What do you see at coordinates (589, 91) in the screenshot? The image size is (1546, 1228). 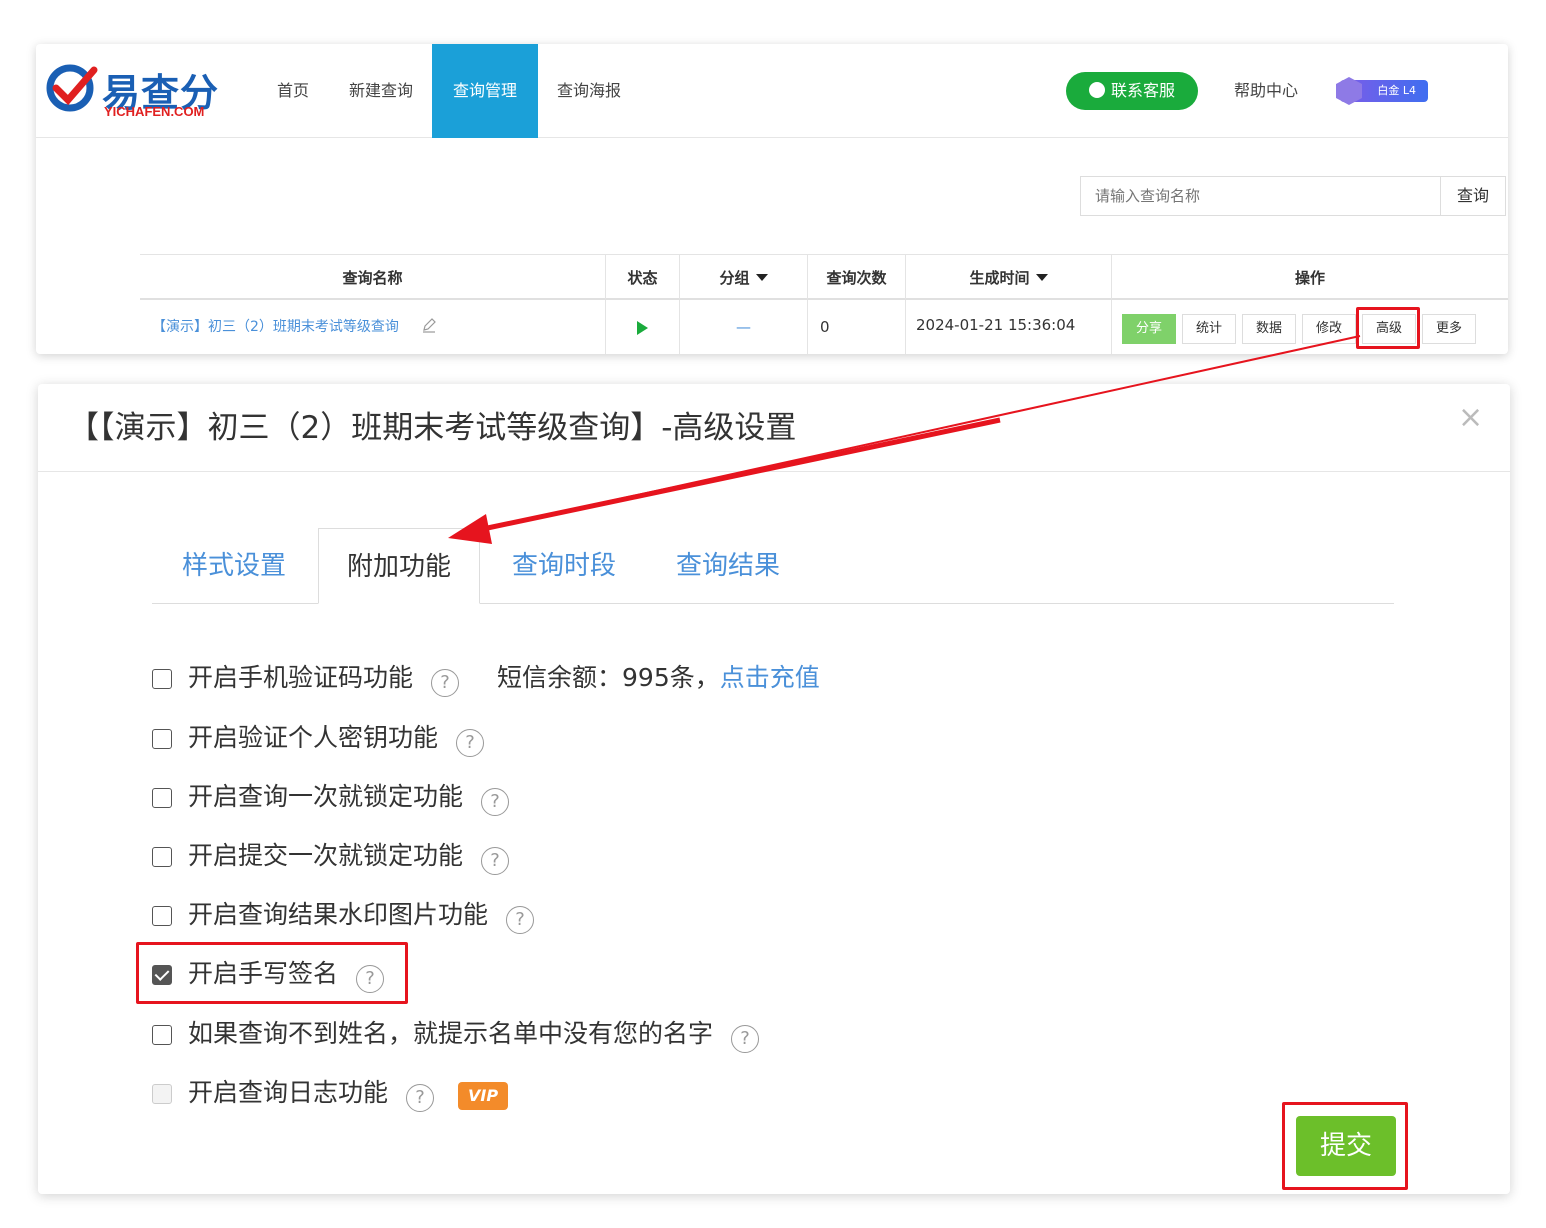 I see `nav-query-poster: 查询海报` at bounding box center [589, 91].